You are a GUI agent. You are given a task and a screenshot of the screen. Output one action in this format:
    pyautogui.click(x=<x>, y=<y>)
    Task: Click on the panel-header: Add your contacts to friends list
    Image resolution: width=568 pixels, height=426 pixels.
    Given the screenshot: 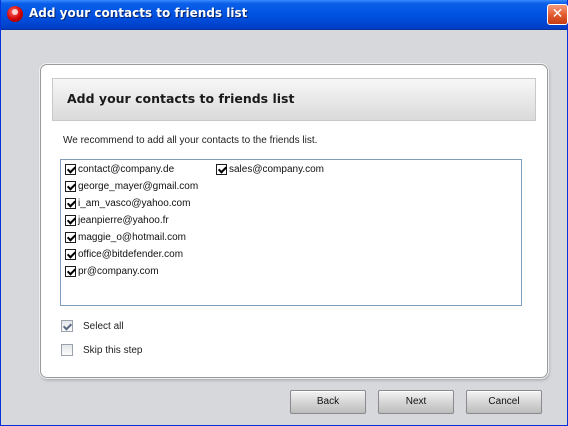 What is the action you would take?
    pyautogui.click(x=294, y=99)
    